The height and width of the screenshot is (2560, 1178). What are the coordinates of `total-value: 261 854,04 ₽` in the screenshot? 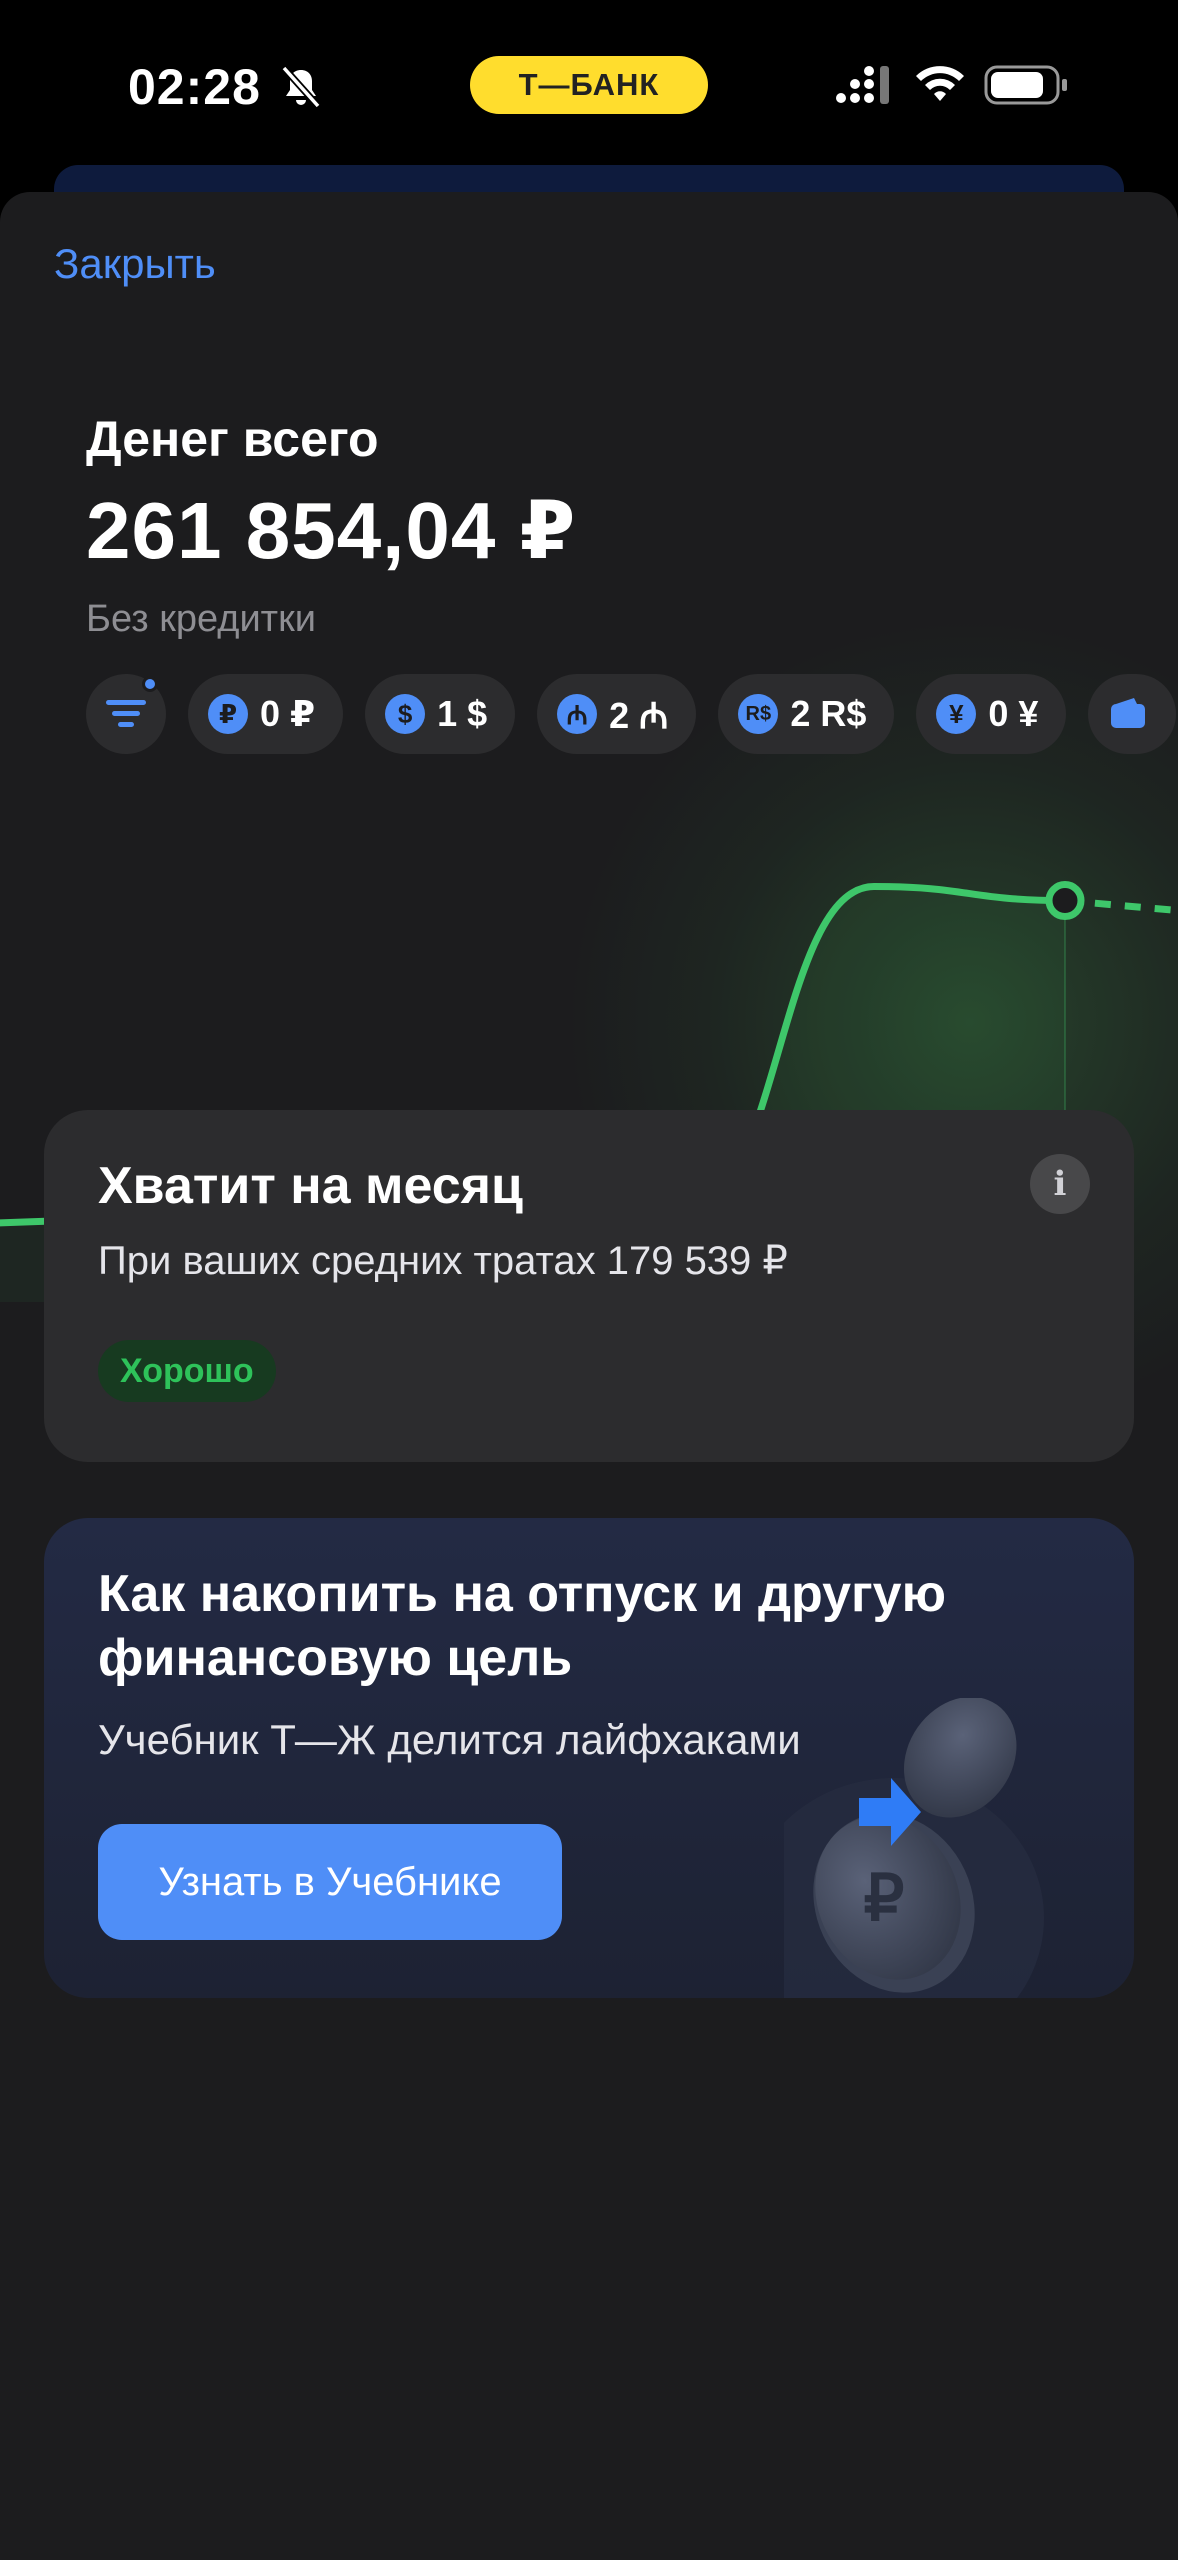 It's located at (331, 530).